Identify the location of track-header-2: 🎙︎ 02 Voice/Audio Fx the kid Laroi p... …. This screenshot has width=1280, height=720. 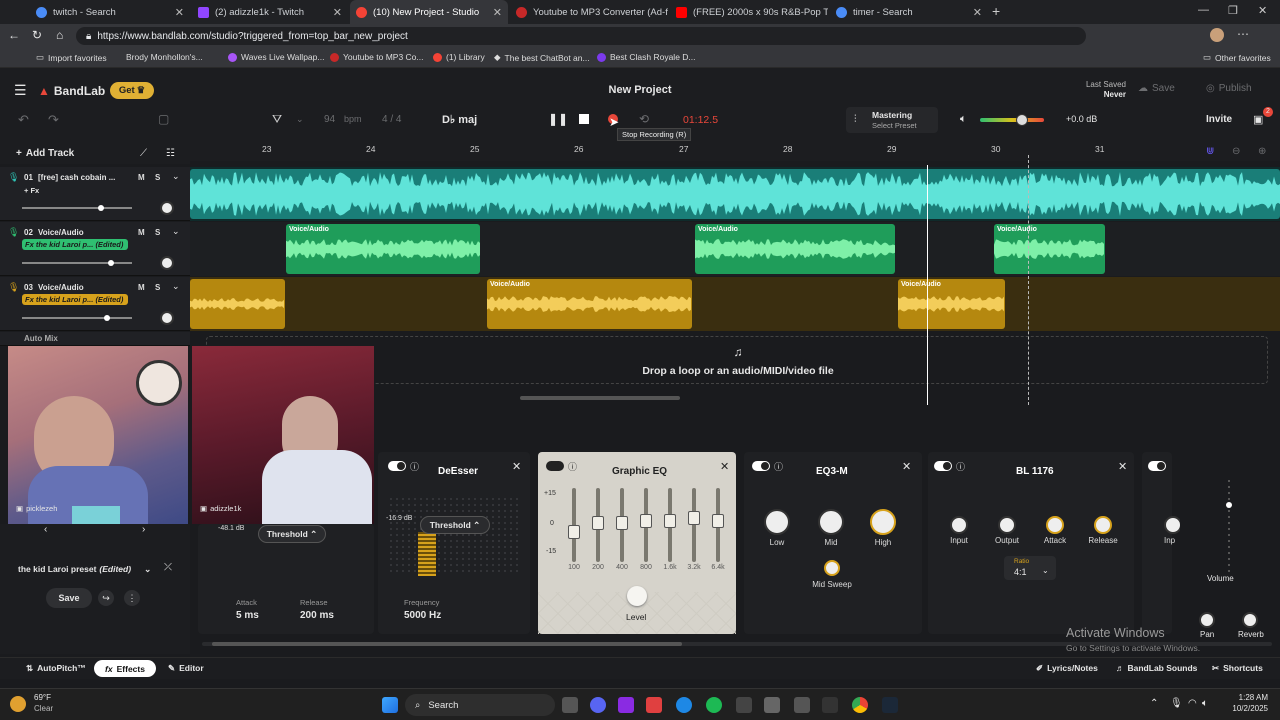
(95, 249).